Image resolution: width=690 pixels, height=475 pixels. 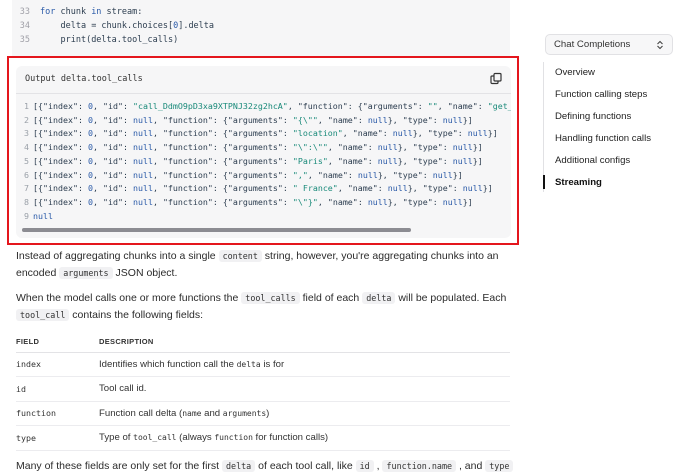 What do you see at coordinates (499, 466) in the screenshot?
I see `inline-code: type` at bounding box center [499, 466].